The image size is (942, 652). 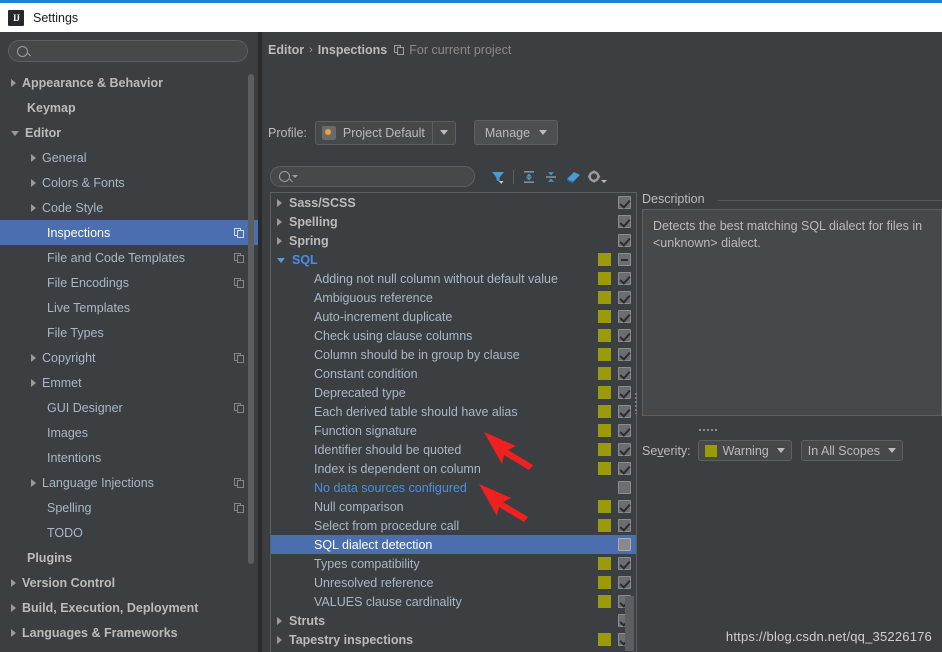 What do you see at coordinates (453, 202) in the screenshot?
I see `inspection-row: Sass/SCSS` at bounding box center [453, 202].